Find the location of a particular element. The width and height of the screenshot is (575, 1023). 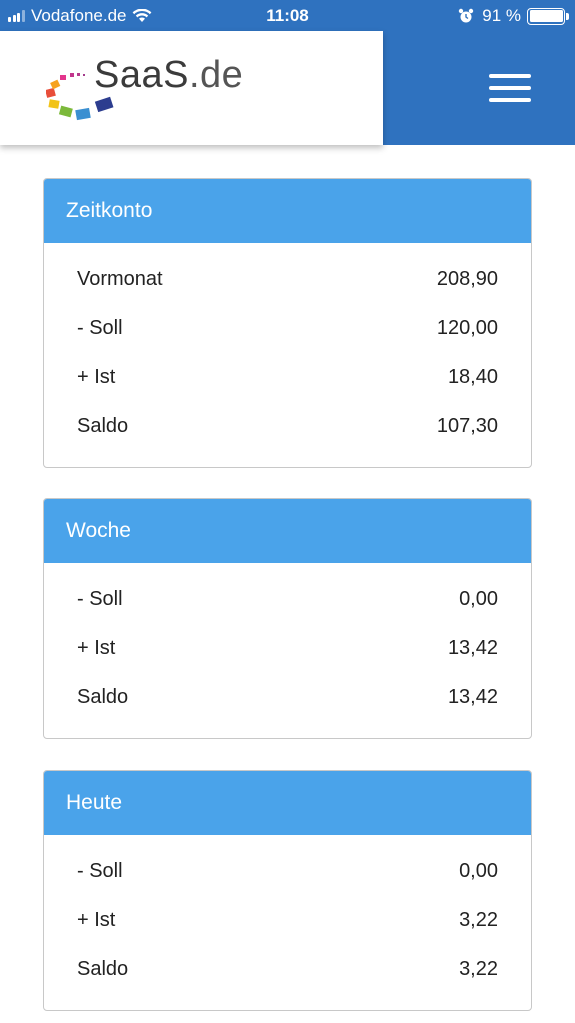

logo-main-text: SaaS is located at coordinates (141, 75).